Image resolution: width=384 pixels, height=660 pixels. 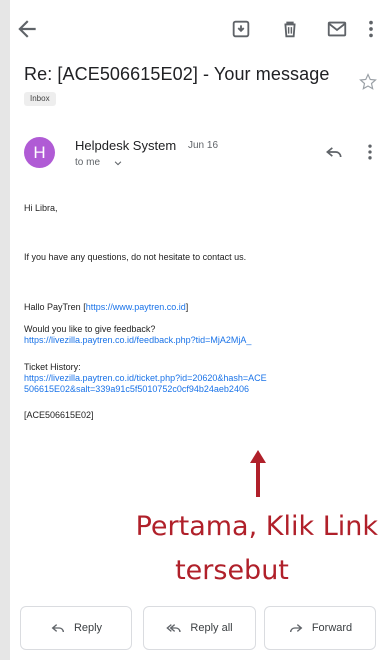 What do you see at coordinates (177, 74) in the screenshot?
I see `email-subject: Re: [ACE506615E02] - Your message` at bounding box center [177, 74].